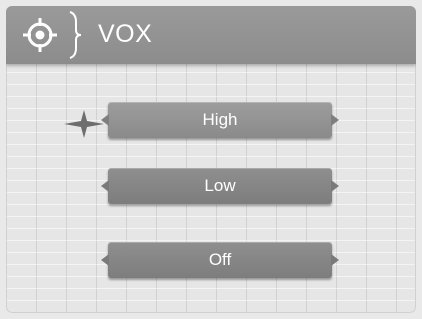 This screenshot has width=422, height=319. What do you see at coordinates (40, 35) in the screenshot?
I see `crosshair-icon` at bounding box center [40, 35].